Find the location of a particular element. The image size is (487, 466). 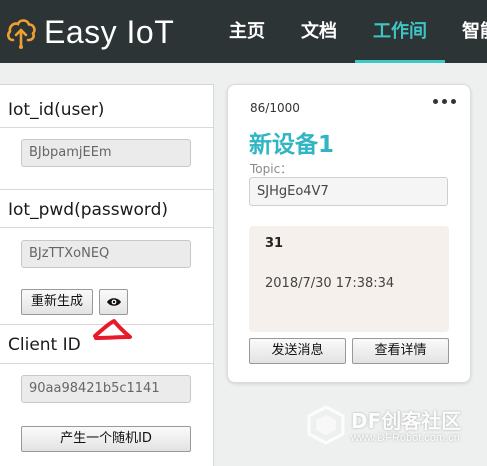

nav-workspace: 工作间 is located at coordinates (400, 31).